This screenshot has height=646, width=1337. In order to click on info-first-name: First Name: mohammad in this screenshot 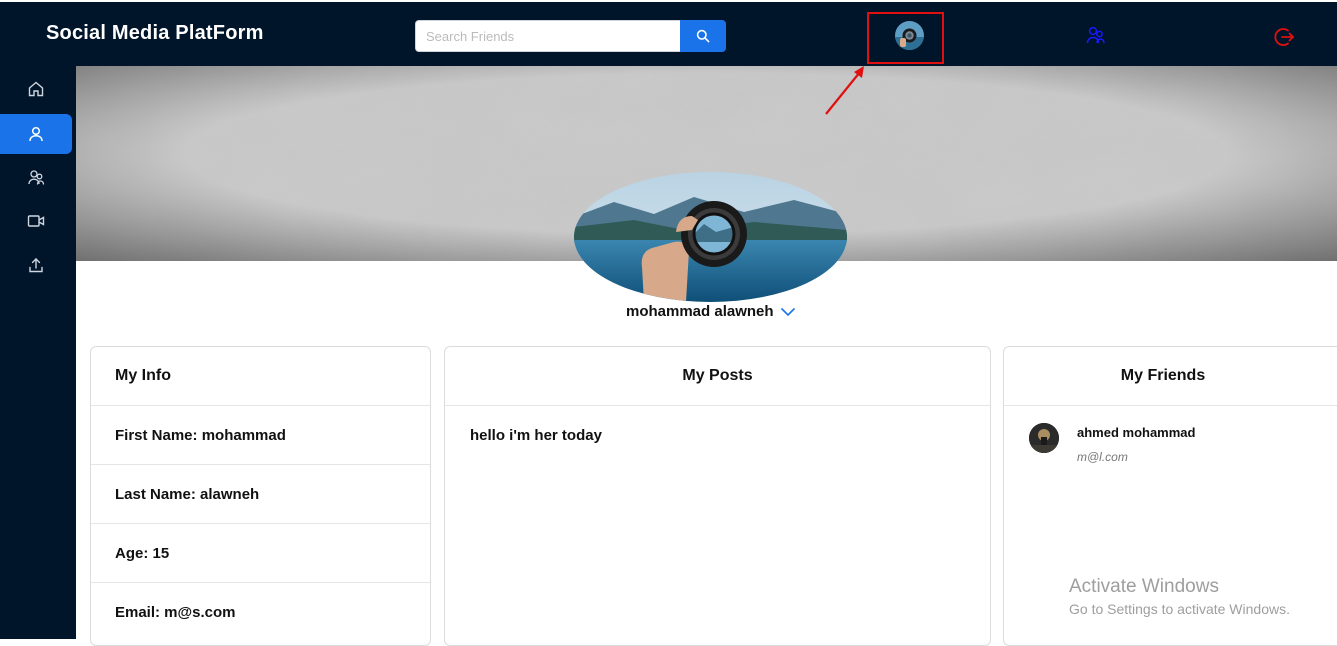, I will do `click(260, 435)`.